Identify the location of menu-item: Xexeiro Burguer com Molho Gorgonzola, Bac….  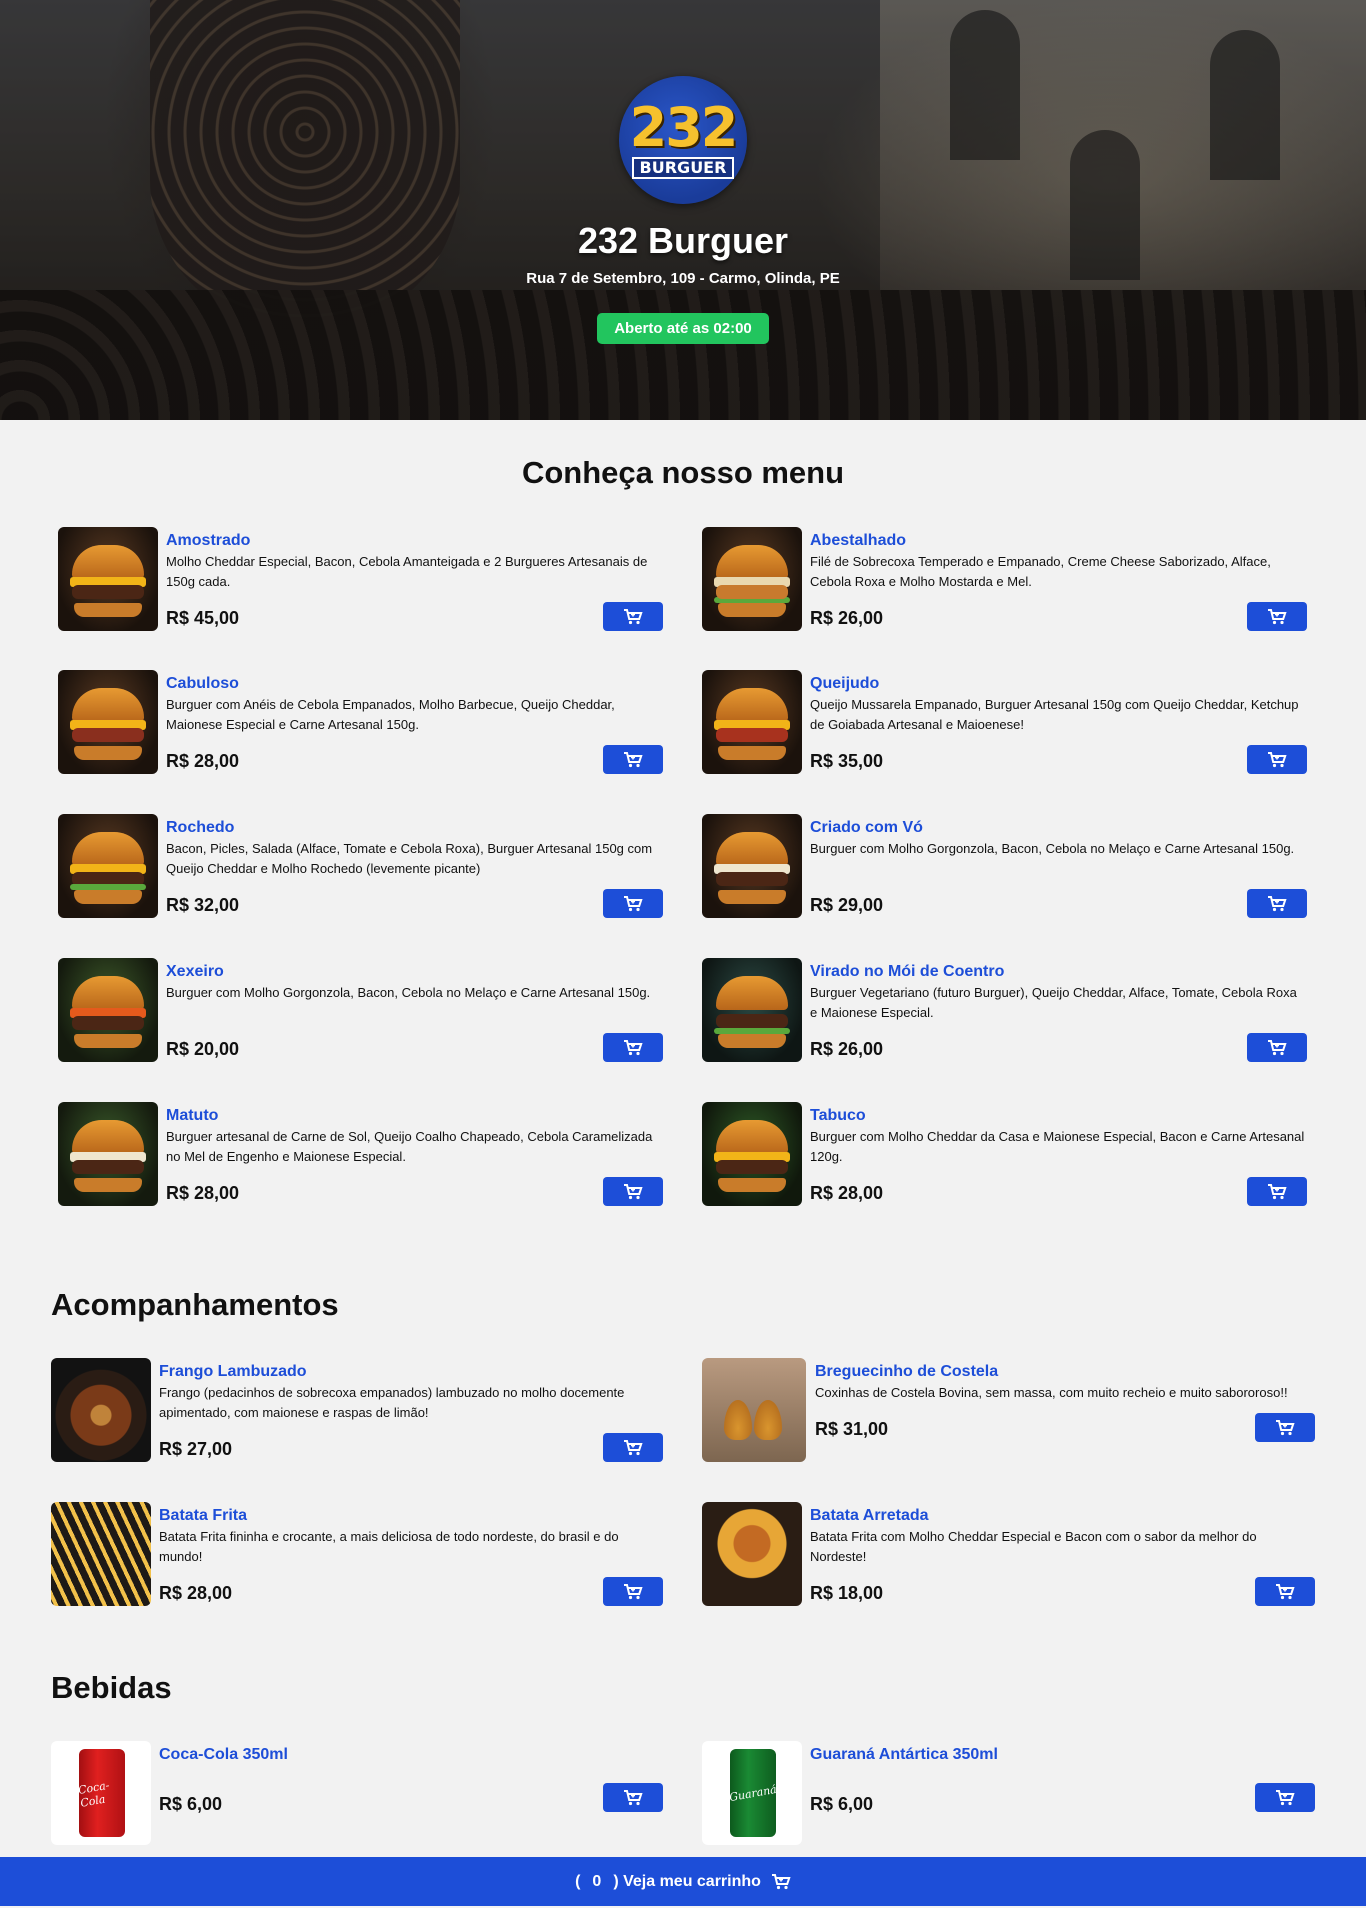
(360, 1010).